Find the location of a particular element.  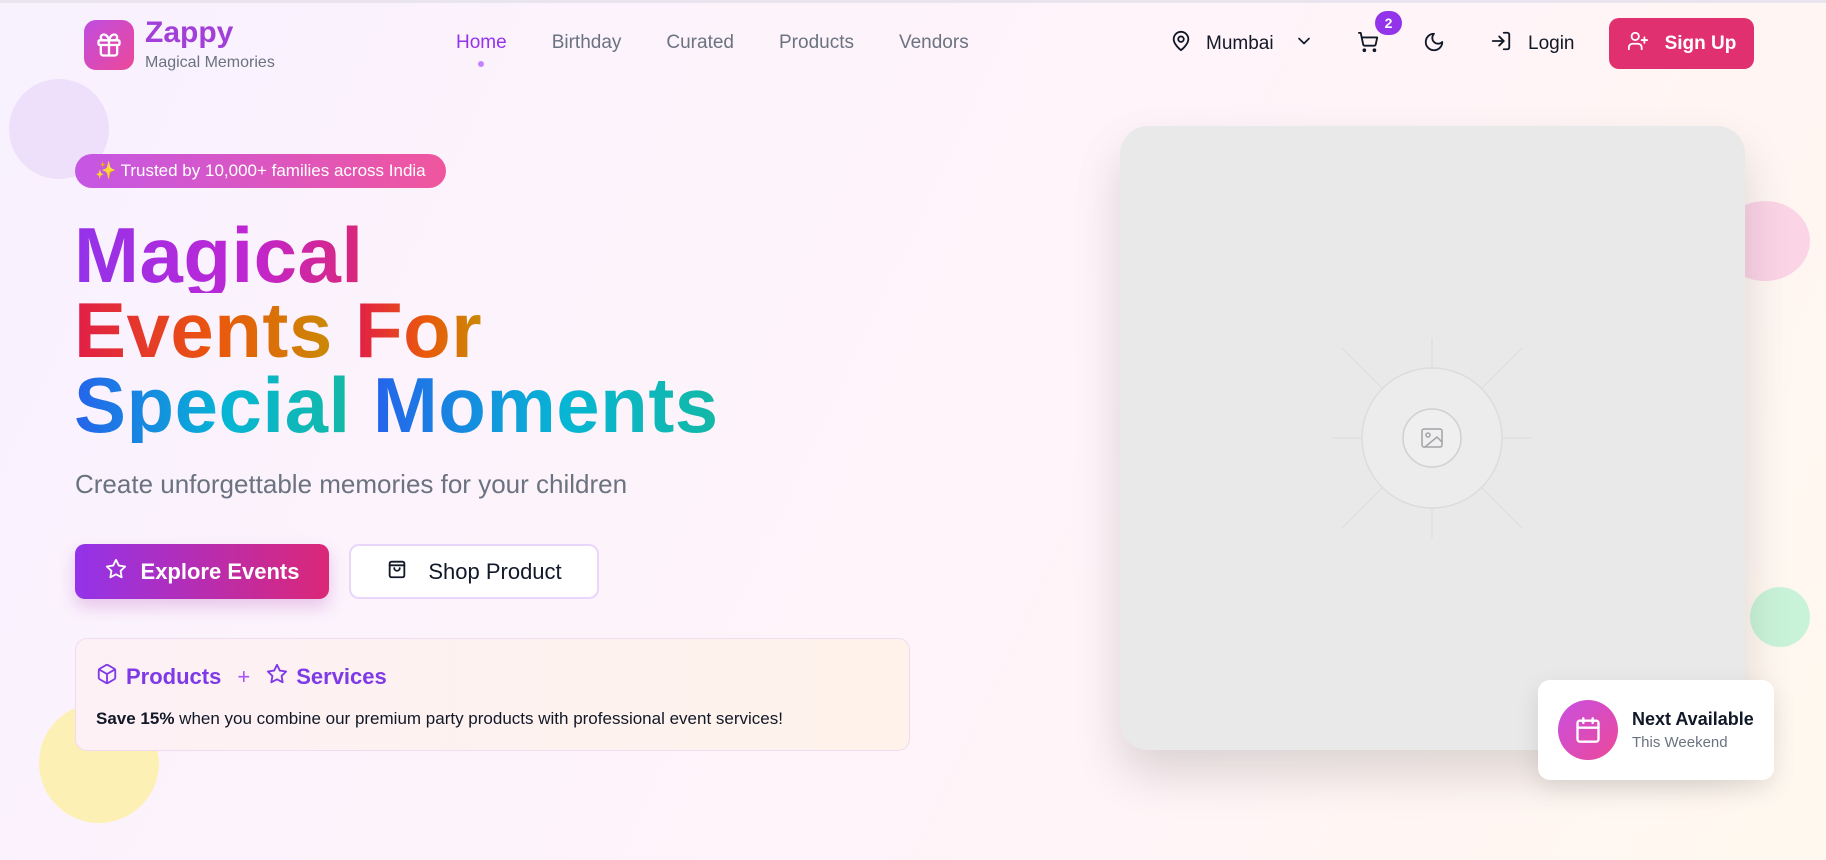

signup-button: Sign Up is located at coordinates (1681, 43).